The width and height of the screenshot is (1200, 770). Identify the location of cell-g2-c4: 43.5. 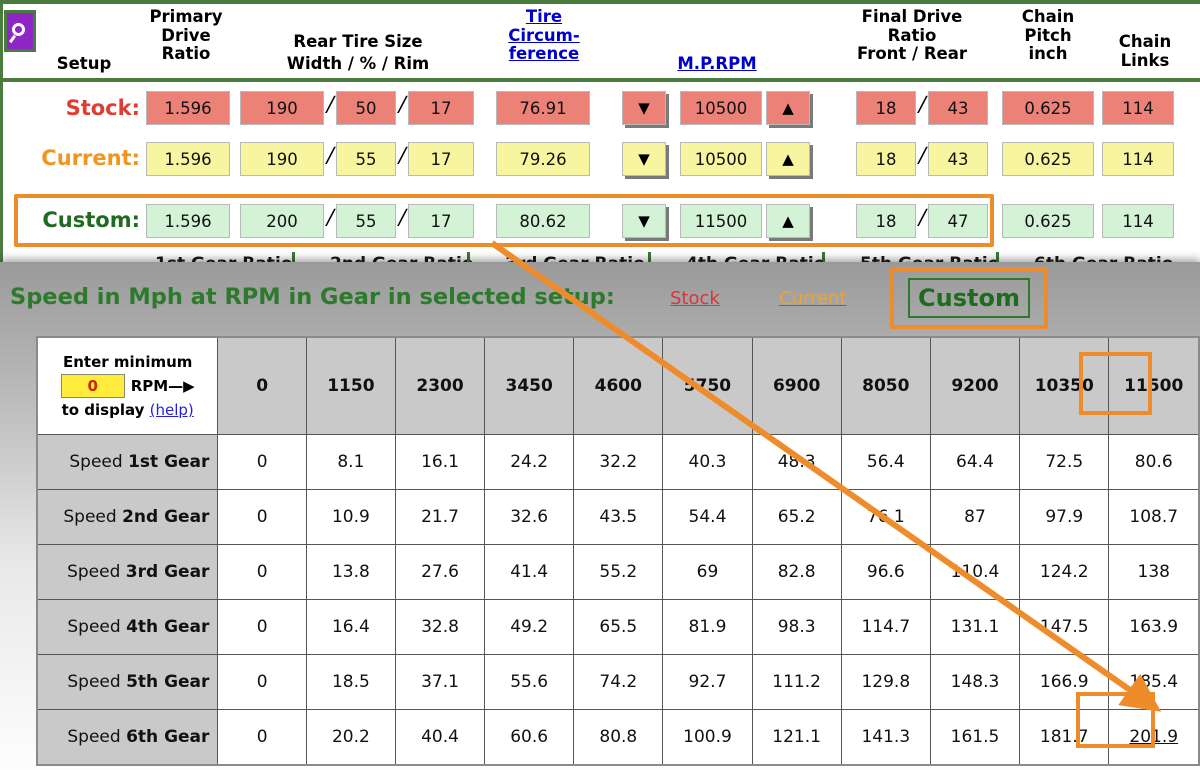
(618, 517).